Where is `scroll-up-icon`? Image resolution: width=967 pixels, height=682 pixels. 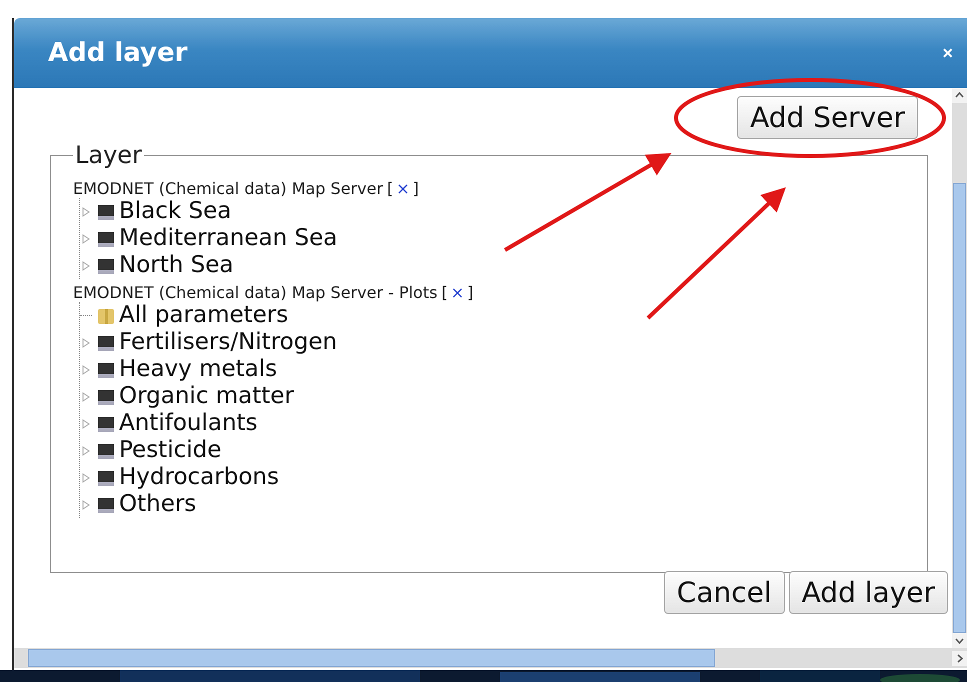 scroll-up-icon is located at coordinates (959, 95).